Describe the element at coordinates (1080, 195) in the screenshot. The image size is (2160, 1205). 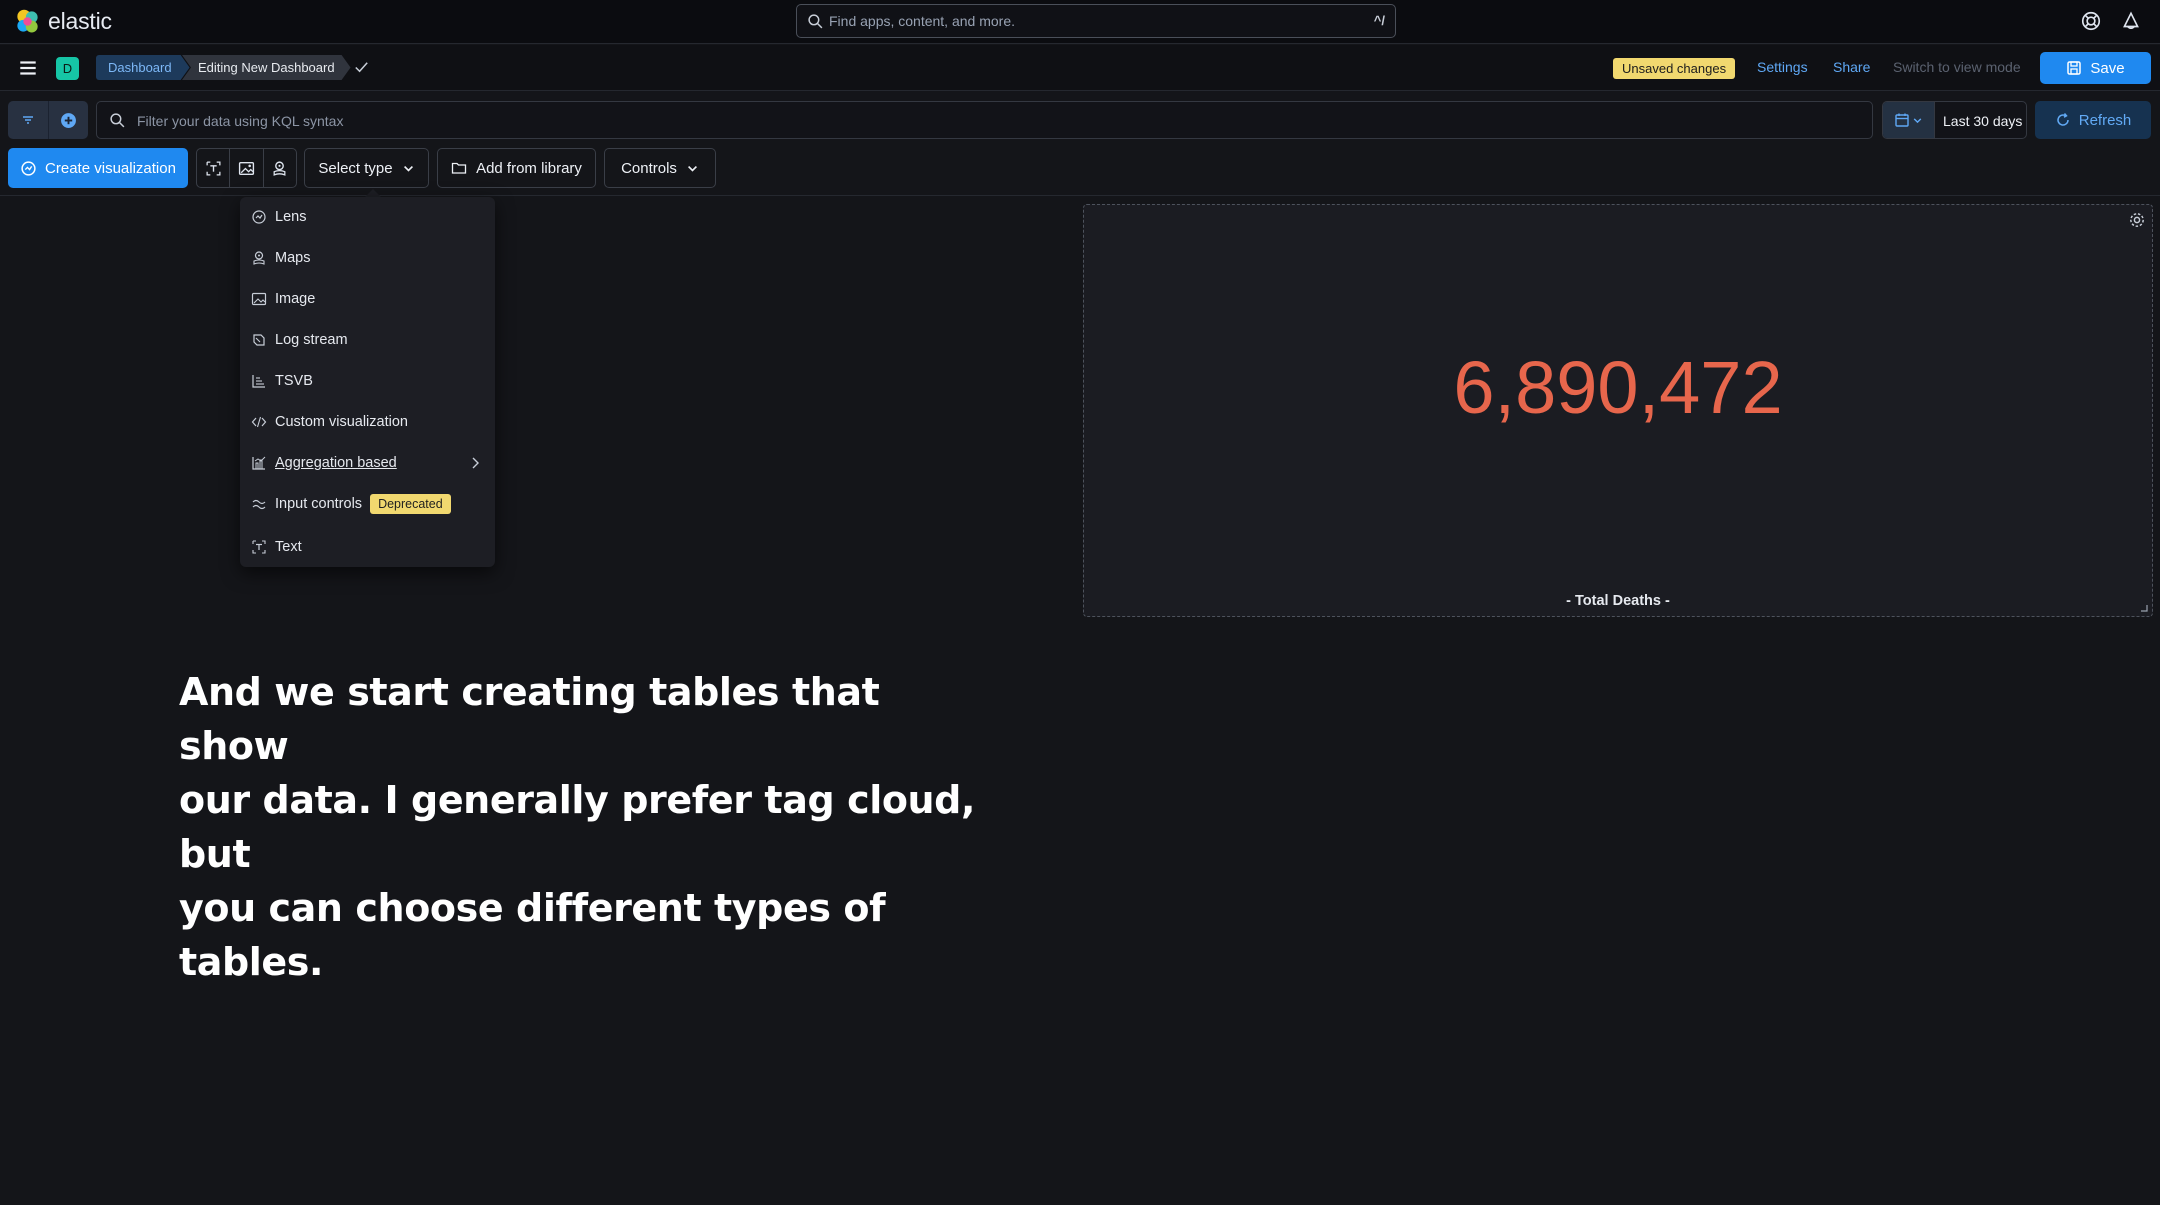
I see `toolbar-divider` at that location.